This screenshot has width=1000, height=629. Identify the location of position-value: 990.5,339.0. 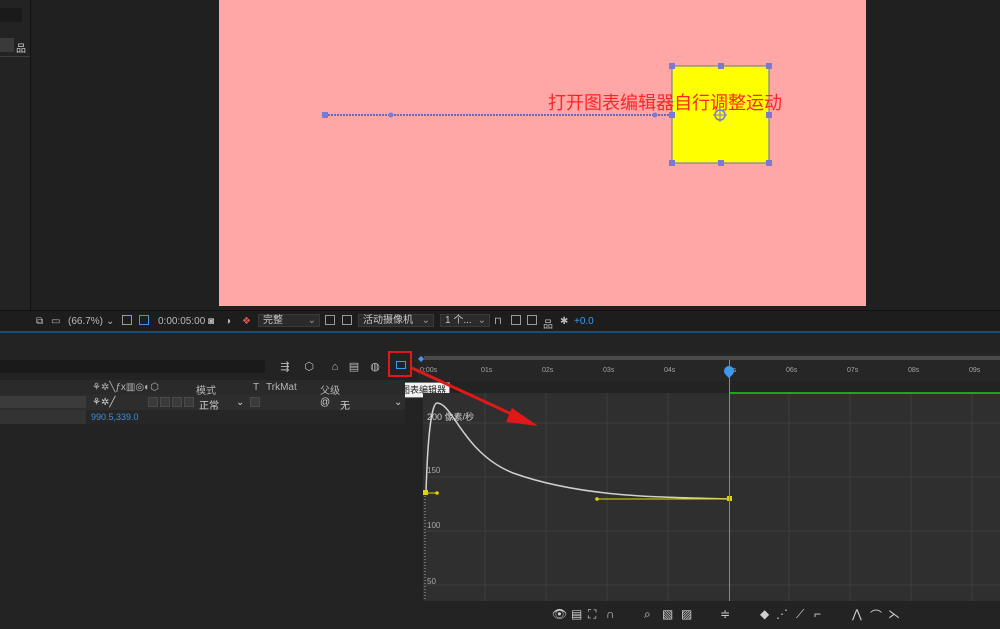
(115, 417).